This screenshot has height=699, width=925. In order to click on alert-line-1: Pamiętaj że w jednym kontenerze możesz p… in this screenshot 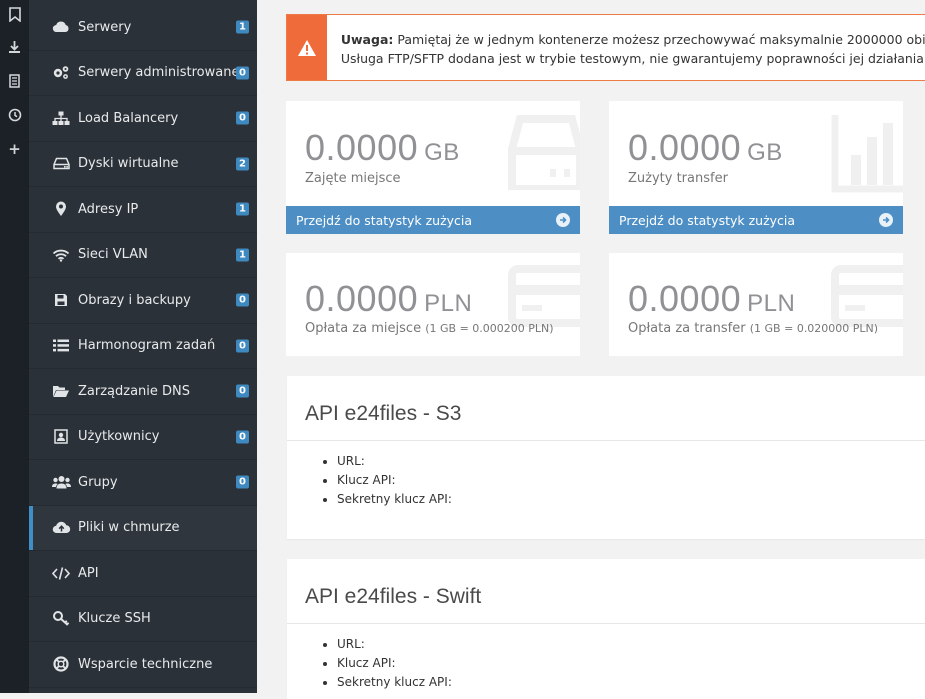, I will do `click(661, 39)`.